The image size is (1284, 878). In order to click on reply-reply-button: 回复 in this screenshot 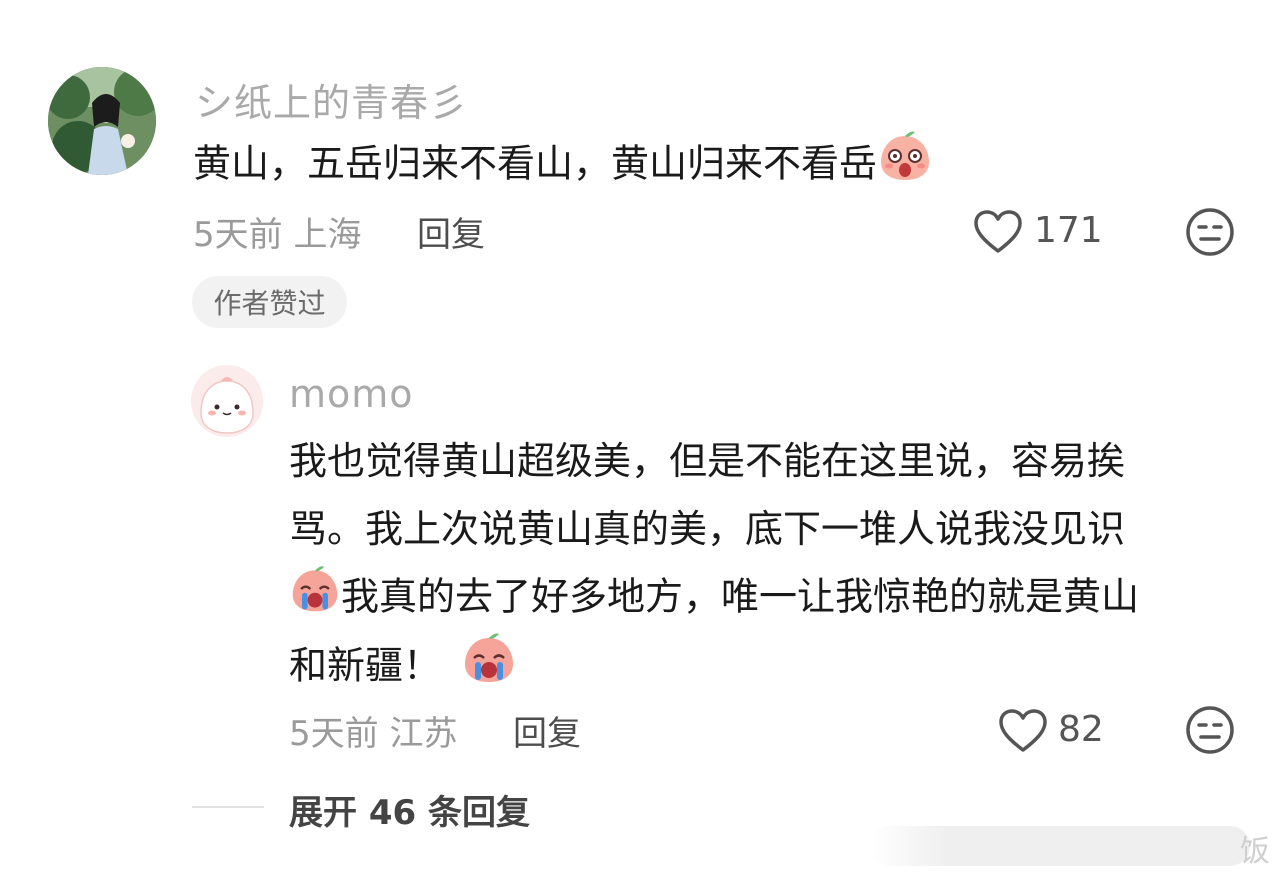, I will do `click(547, 730)`.